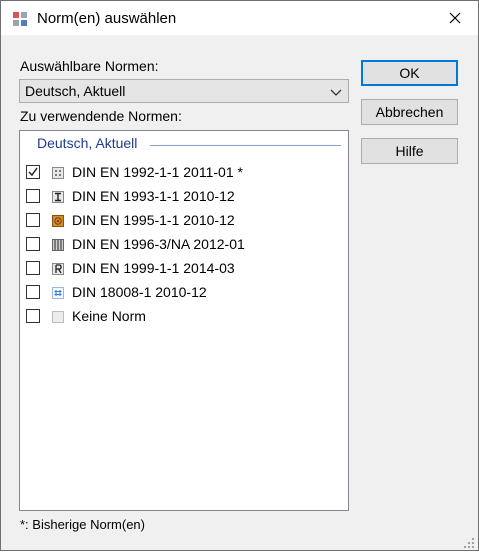 The image size is (479, 552). I want to click on item-label: Keine Norm, so click(109, 316).